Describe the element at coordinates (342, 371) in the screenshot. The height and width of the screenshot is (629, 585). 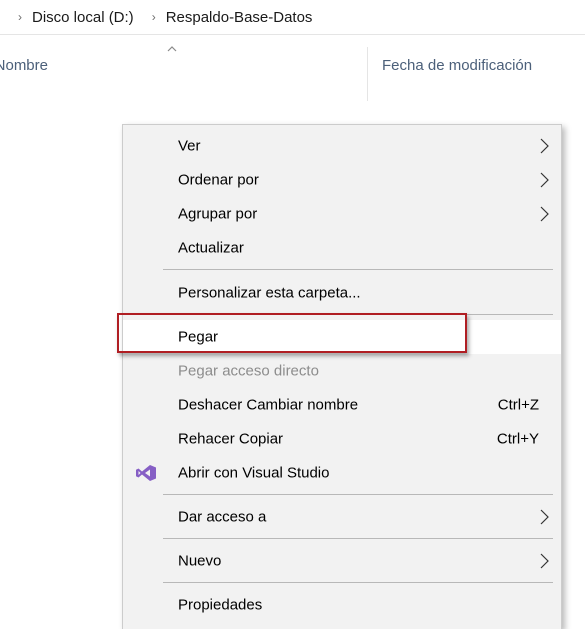
I see `menu-item-paste-shortcut: Pegar acceso directo` at that location.